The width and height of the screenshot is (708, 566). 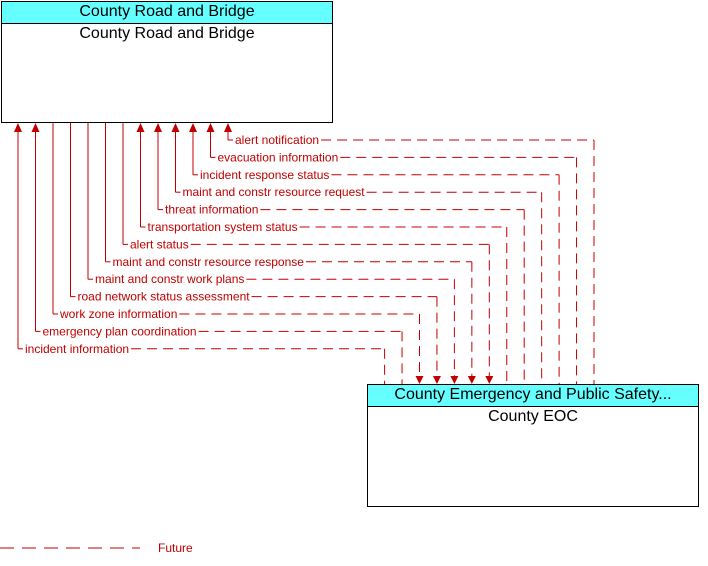 I want to click on flow-label: incident information, so click(x=77, y=349).